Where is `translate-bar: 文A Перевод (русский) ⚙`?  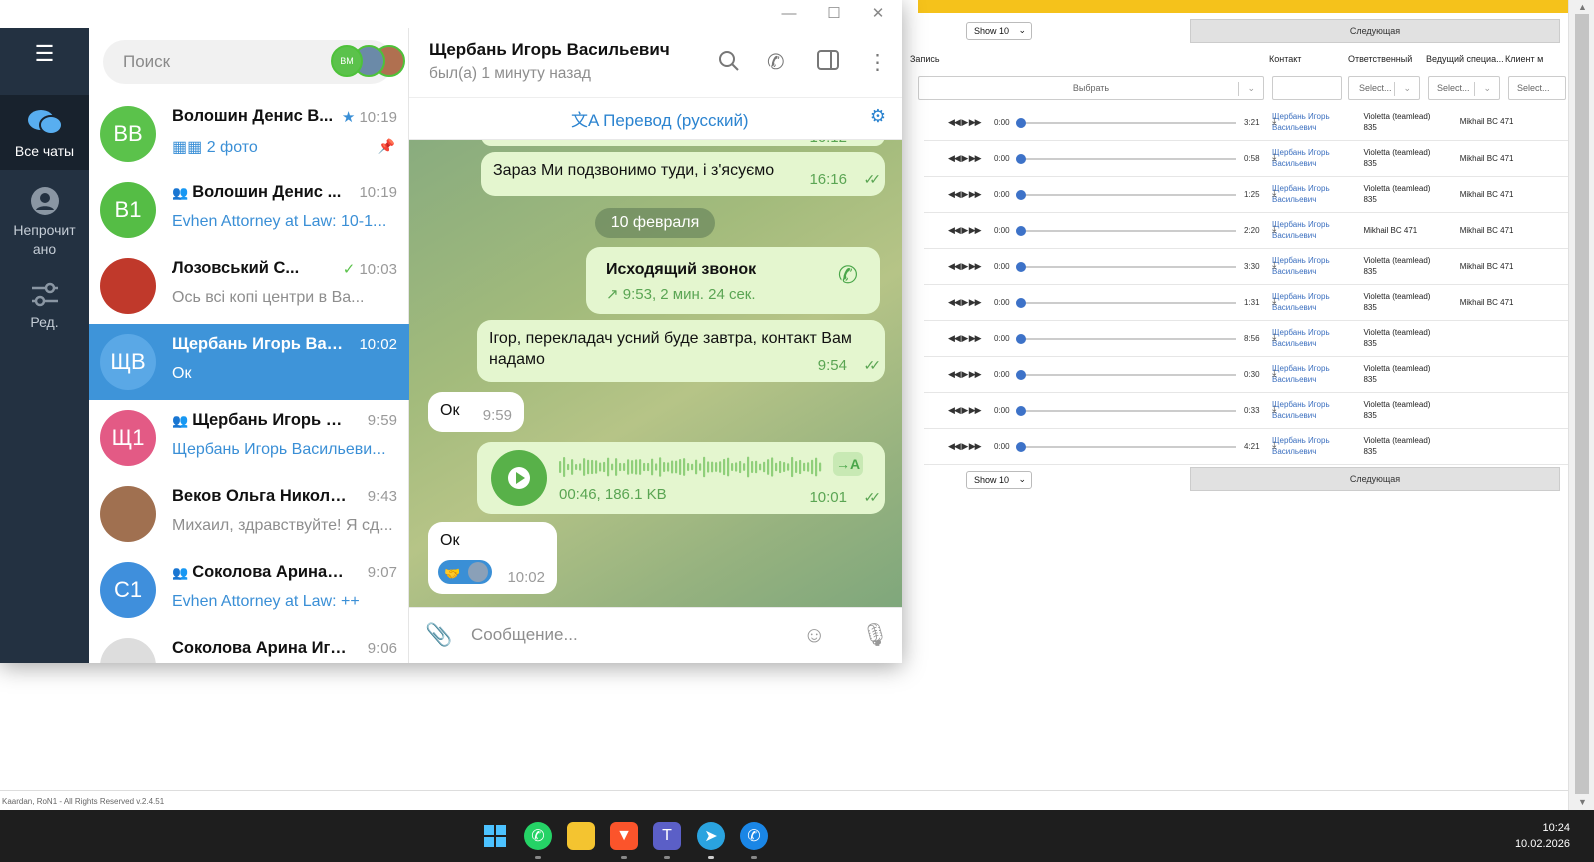
translate-bar: 文A Перевод (русский) ⚙ is located at coordinates (655, 119).